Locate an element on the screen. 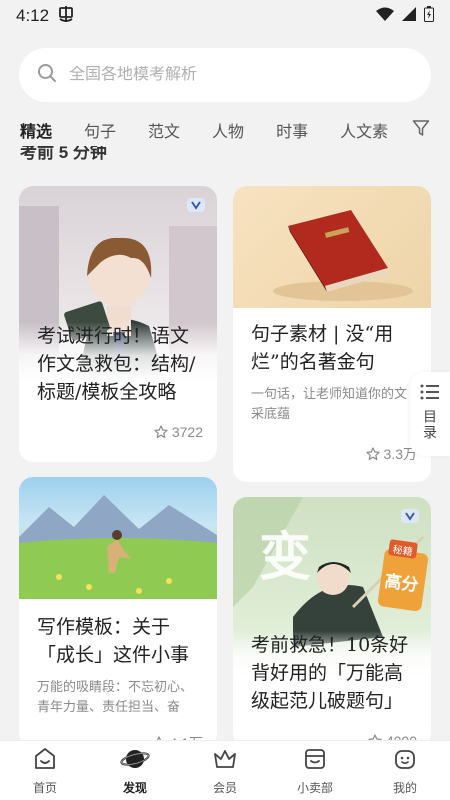 The height and width of the screenshot is (800, 450). nav-membership: 会员 is located at coordinates (225, 771).